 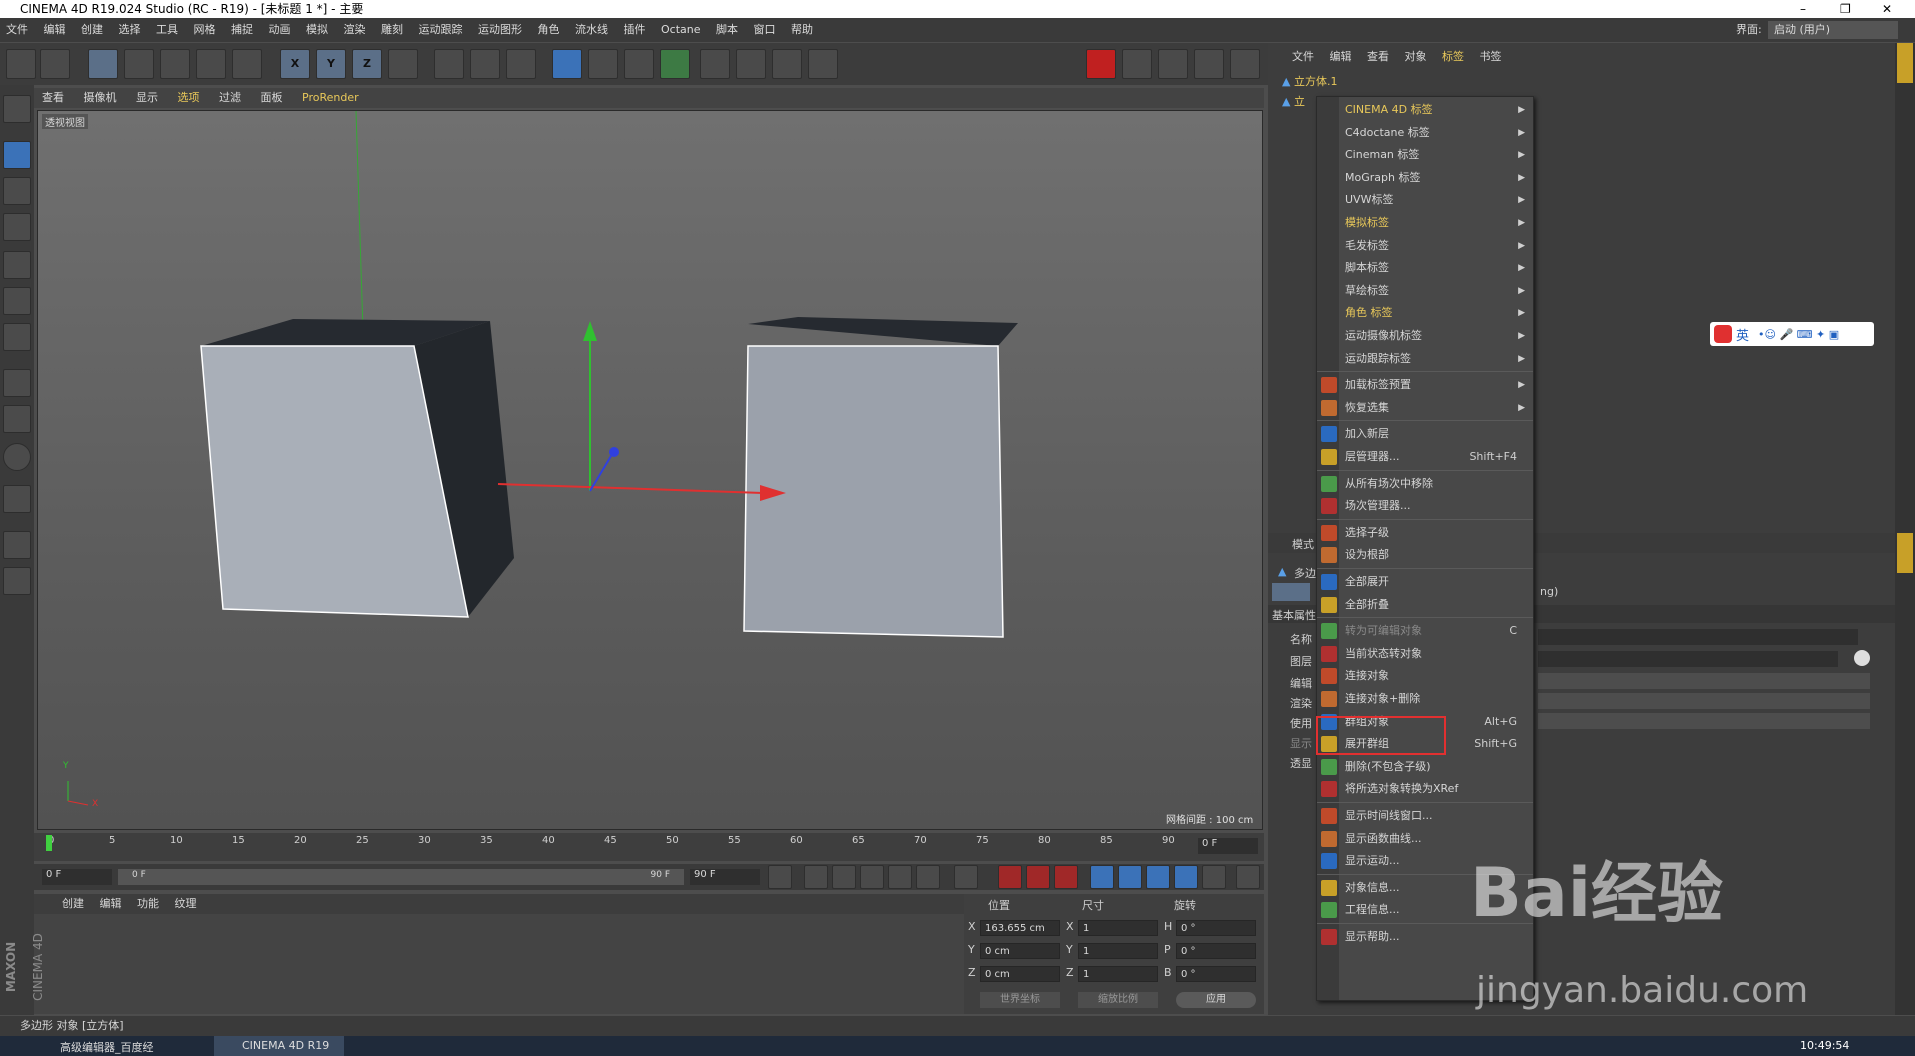 I want to click on undo-icon, so click(x=21, y=64).